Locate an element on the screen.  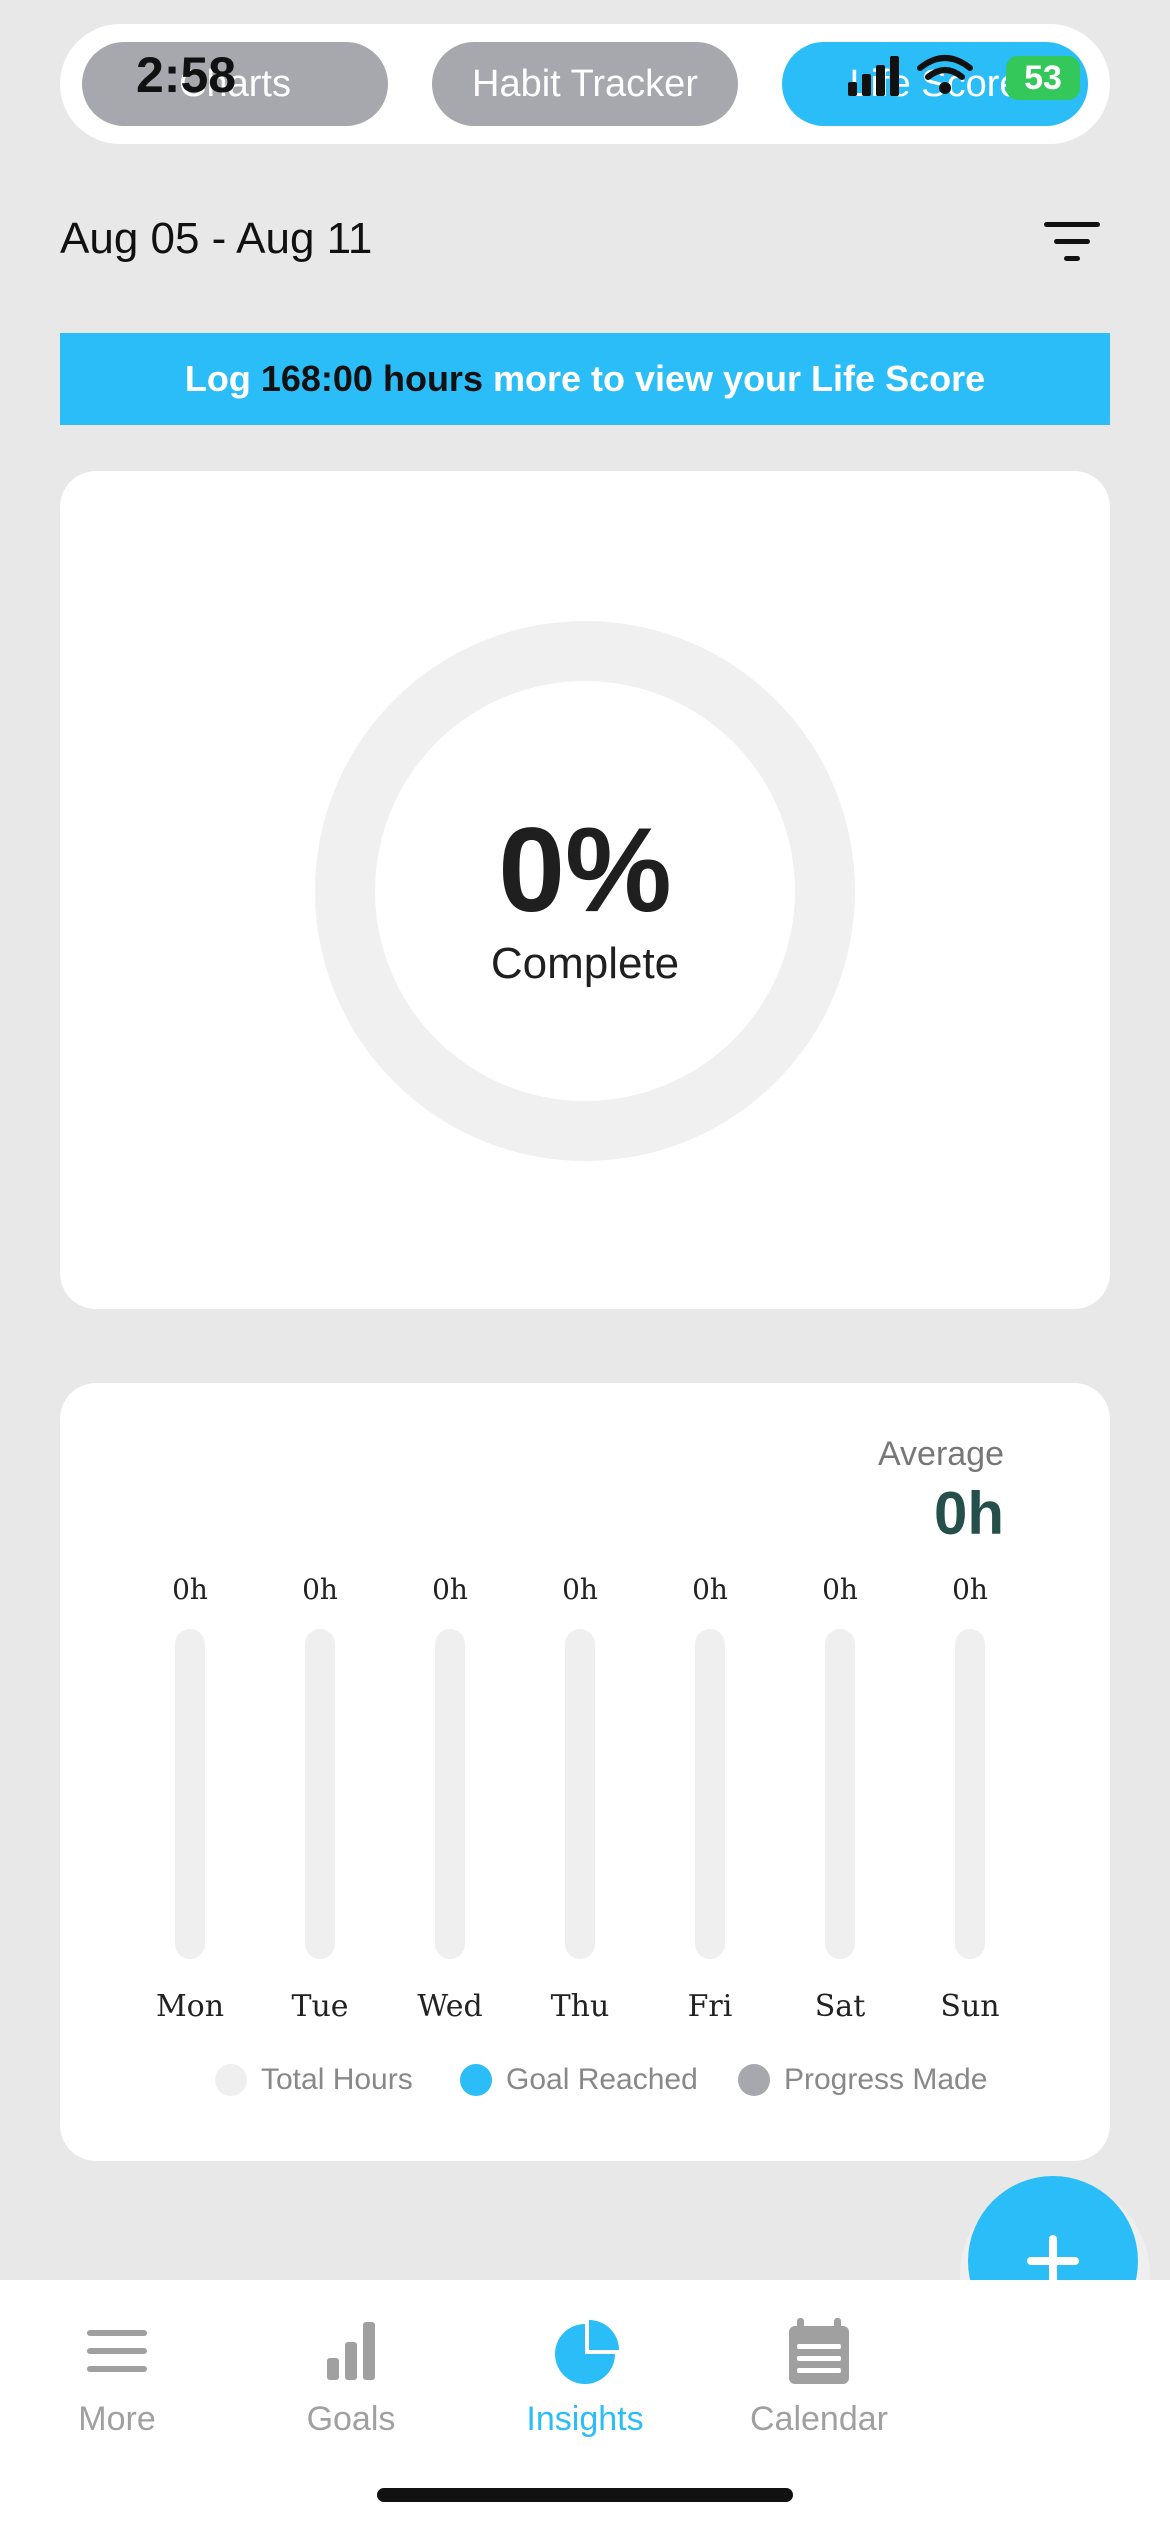
home-indicator is located at coordinates (585, 2495).